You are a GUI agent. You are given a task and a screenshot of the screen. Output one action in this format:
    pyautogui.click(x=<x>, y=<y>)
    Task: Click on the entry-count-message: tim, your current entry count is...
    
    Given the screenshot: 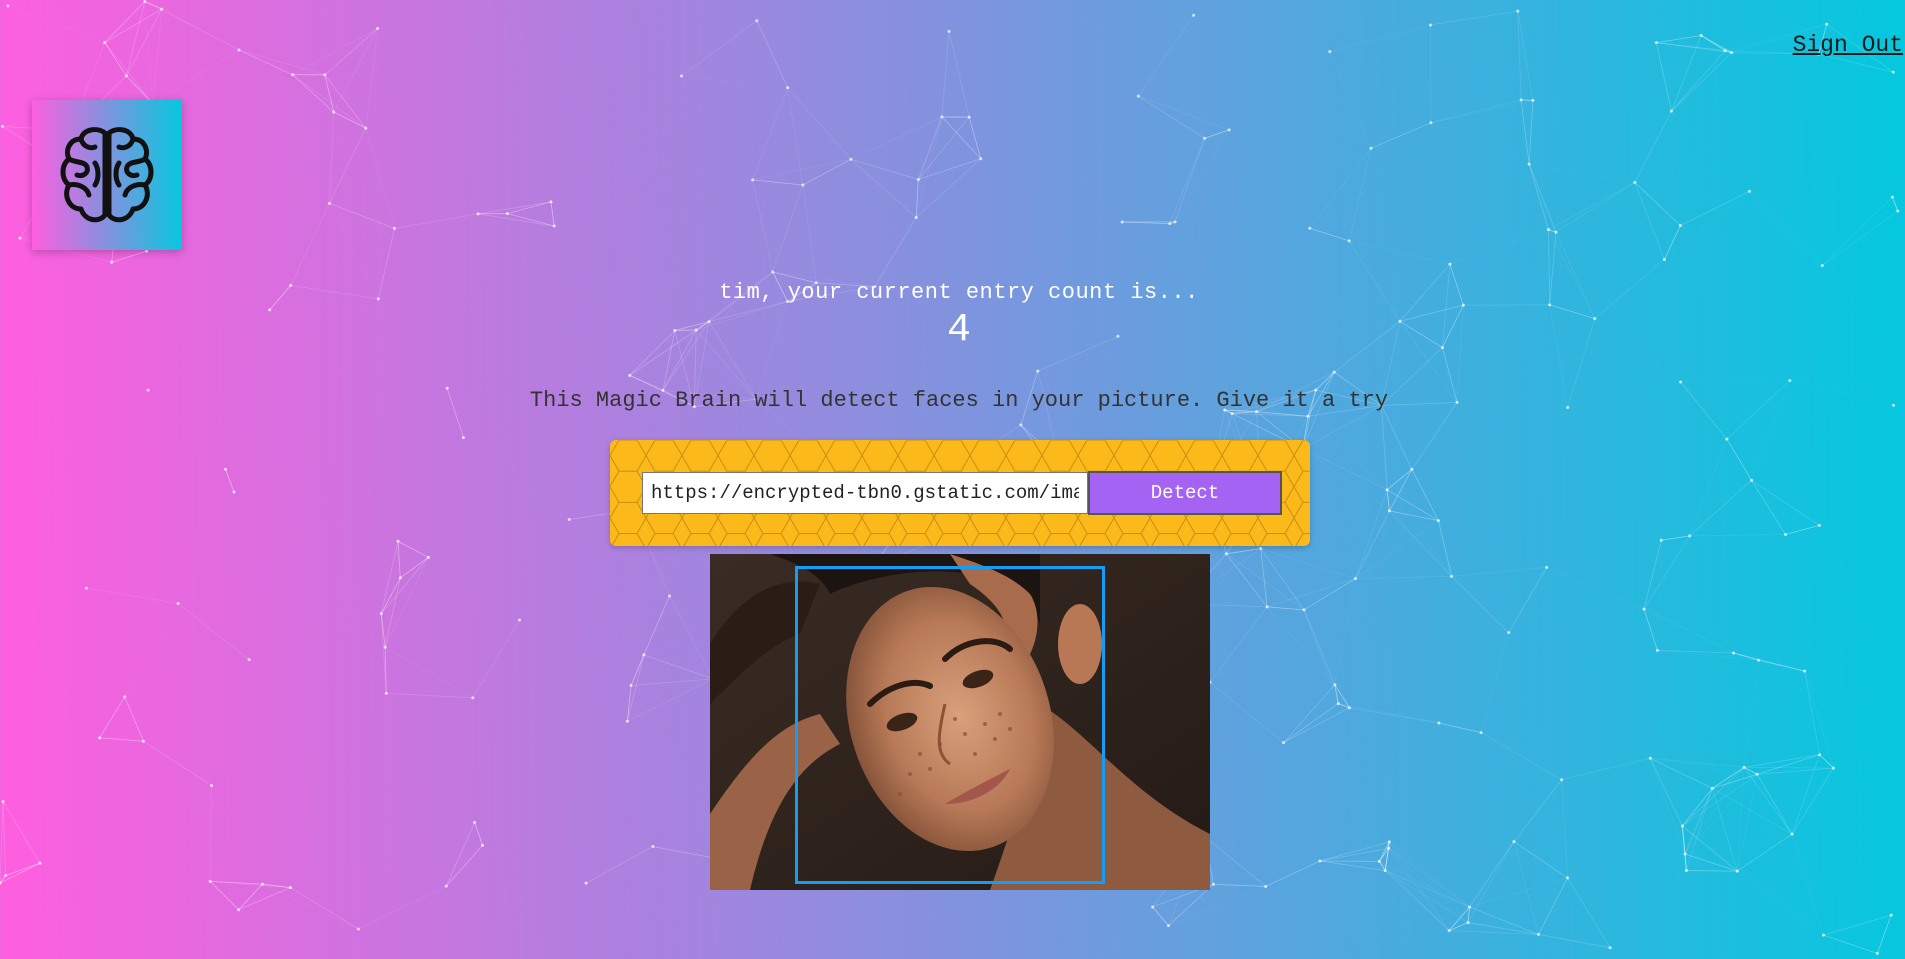 What is the action you would take?
    pyautogui.click(x=959, y=292)
    